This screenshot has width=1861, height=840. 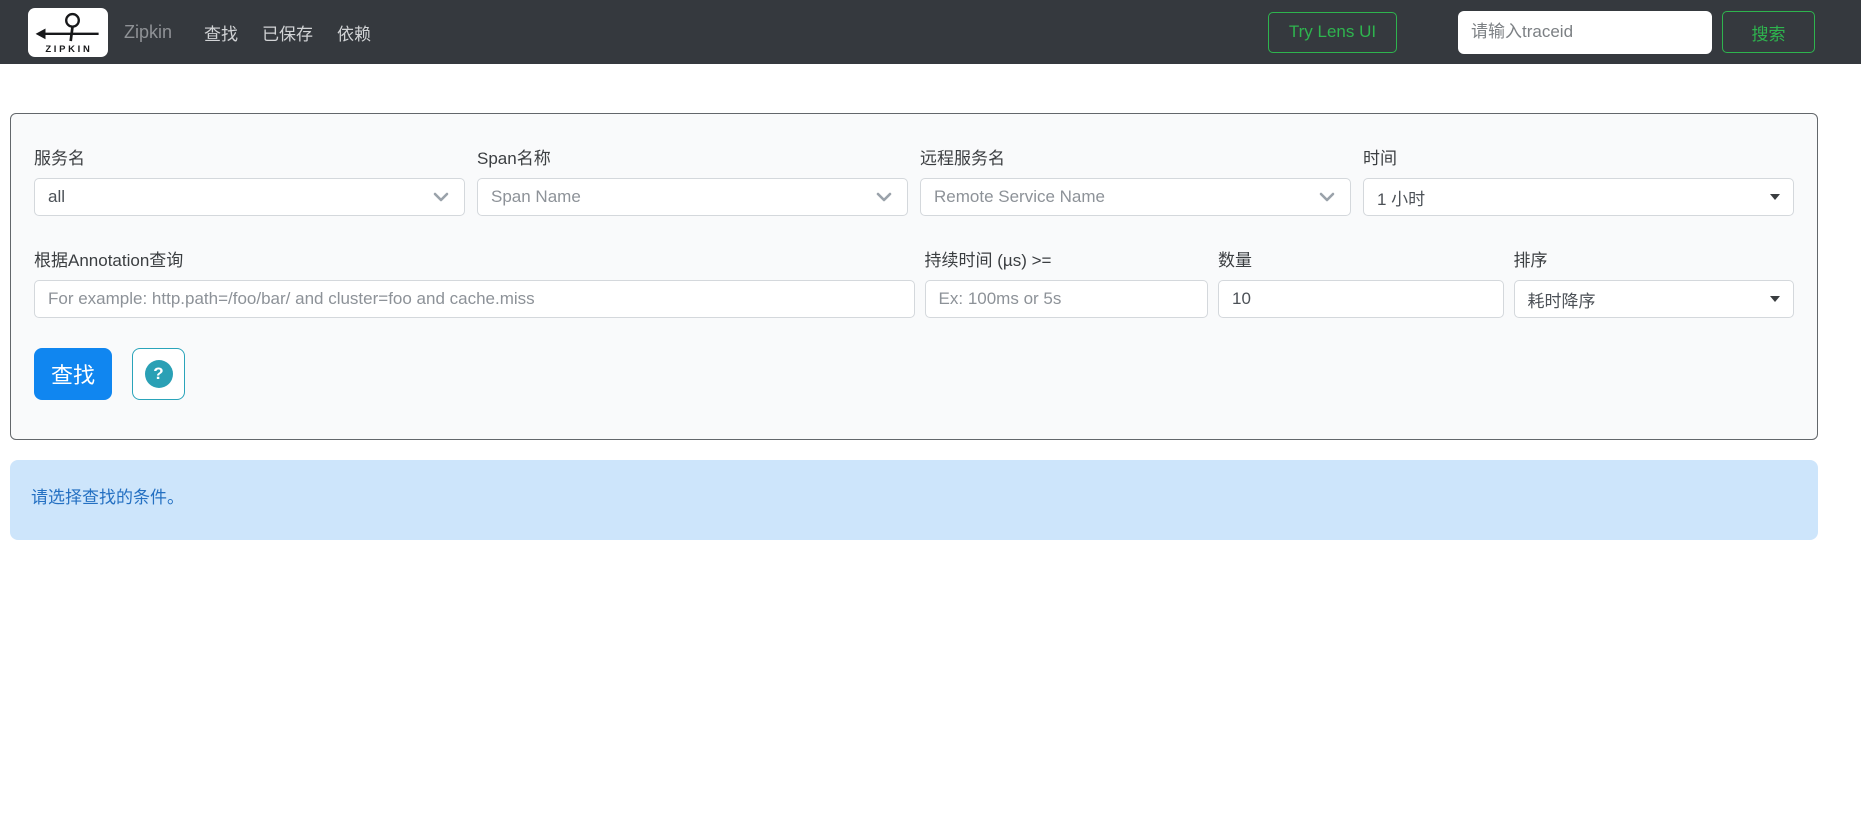 I want to click on sort-select: 耗时降序, so click(x=1653, y=299).